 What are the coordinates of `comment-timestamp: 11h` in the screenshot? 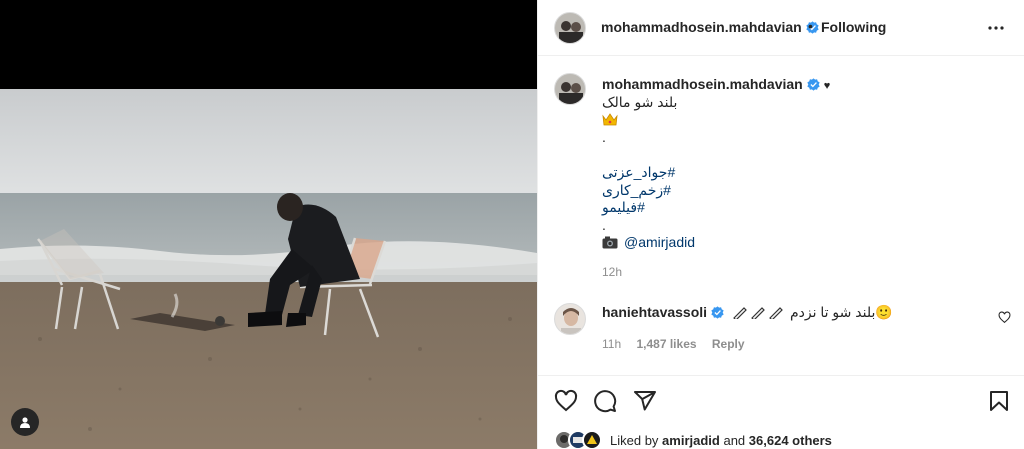 It's located at (611, 344).